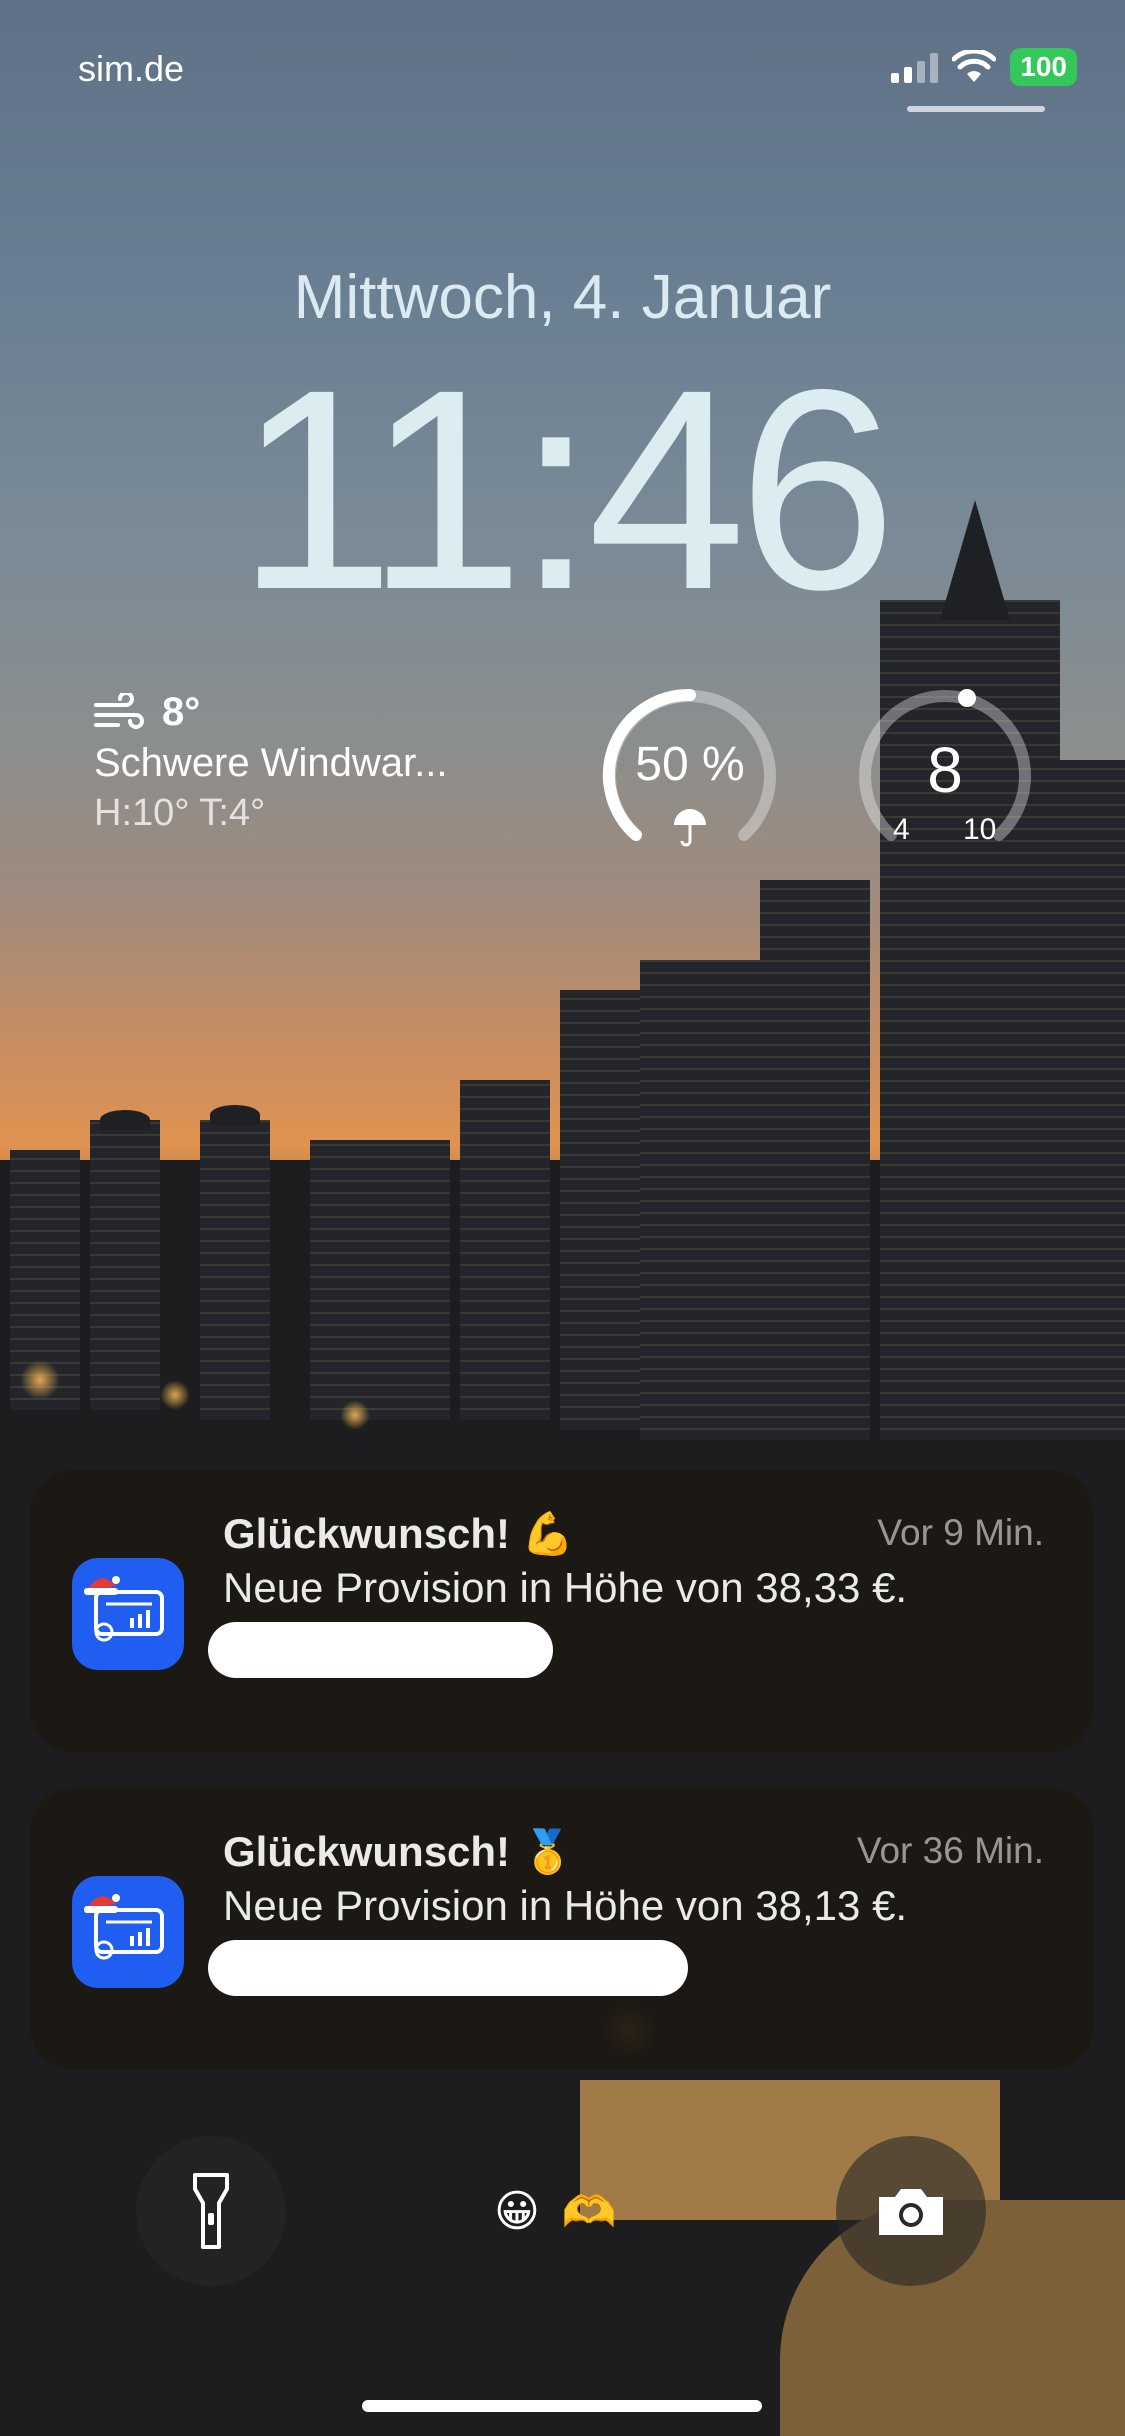  What do you see at coordinates (690, 764) in the screenshot?
I see `rain-chance-value: 50 %` at bounding box center [690, 764].